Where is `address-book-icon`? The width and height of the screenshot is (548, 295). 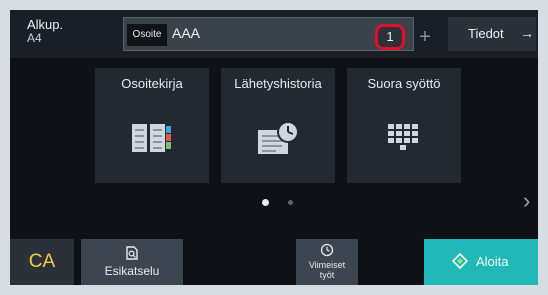
address-book-icon is located at coordinates (151, 138).